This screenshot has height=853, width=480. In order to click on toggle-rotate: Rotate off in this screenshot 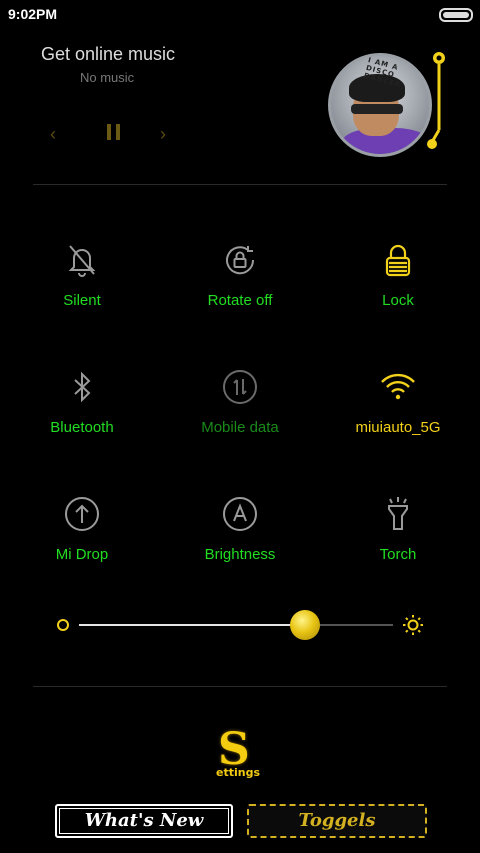, I will do `click(240, 297)`.